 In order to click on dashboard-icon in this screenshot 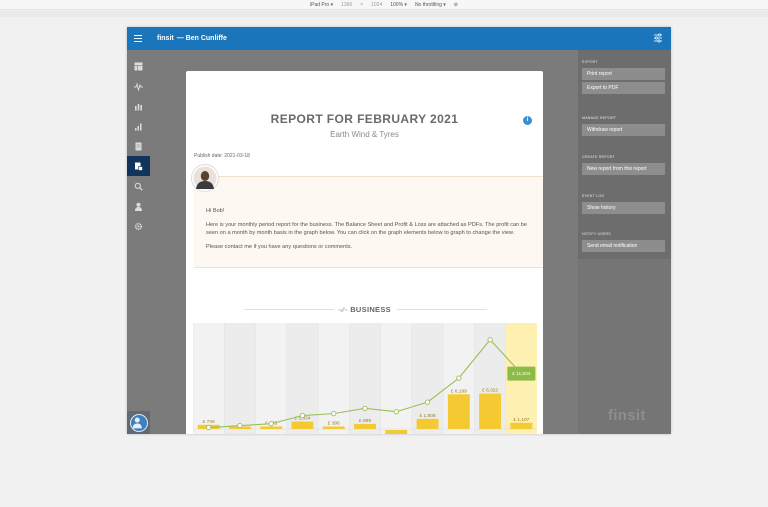, I will do `click(138, 66)`.